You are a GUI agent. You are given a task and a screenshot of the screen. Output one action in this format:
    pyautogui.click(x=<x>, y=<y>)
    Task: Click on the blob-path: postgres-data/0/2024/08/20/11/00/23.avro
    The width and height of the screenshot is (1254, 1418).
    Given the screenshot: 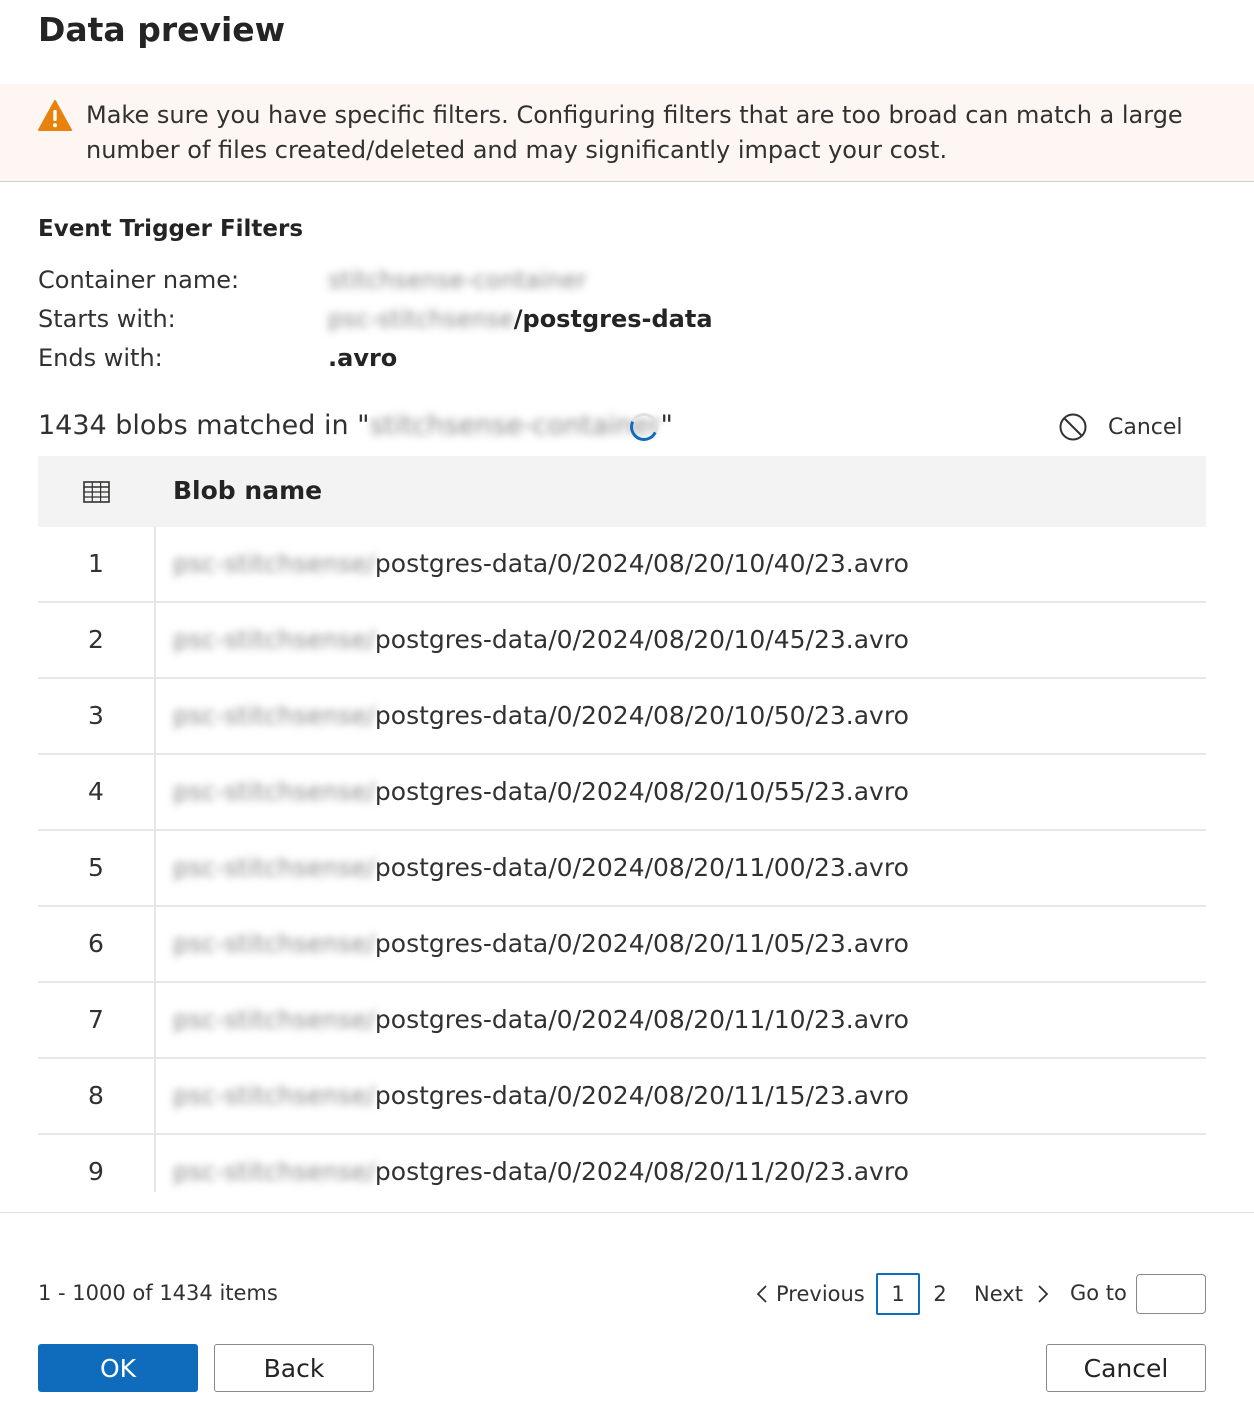 What is the action you would take?
    pyautogui.click(x=641, y=867)
    